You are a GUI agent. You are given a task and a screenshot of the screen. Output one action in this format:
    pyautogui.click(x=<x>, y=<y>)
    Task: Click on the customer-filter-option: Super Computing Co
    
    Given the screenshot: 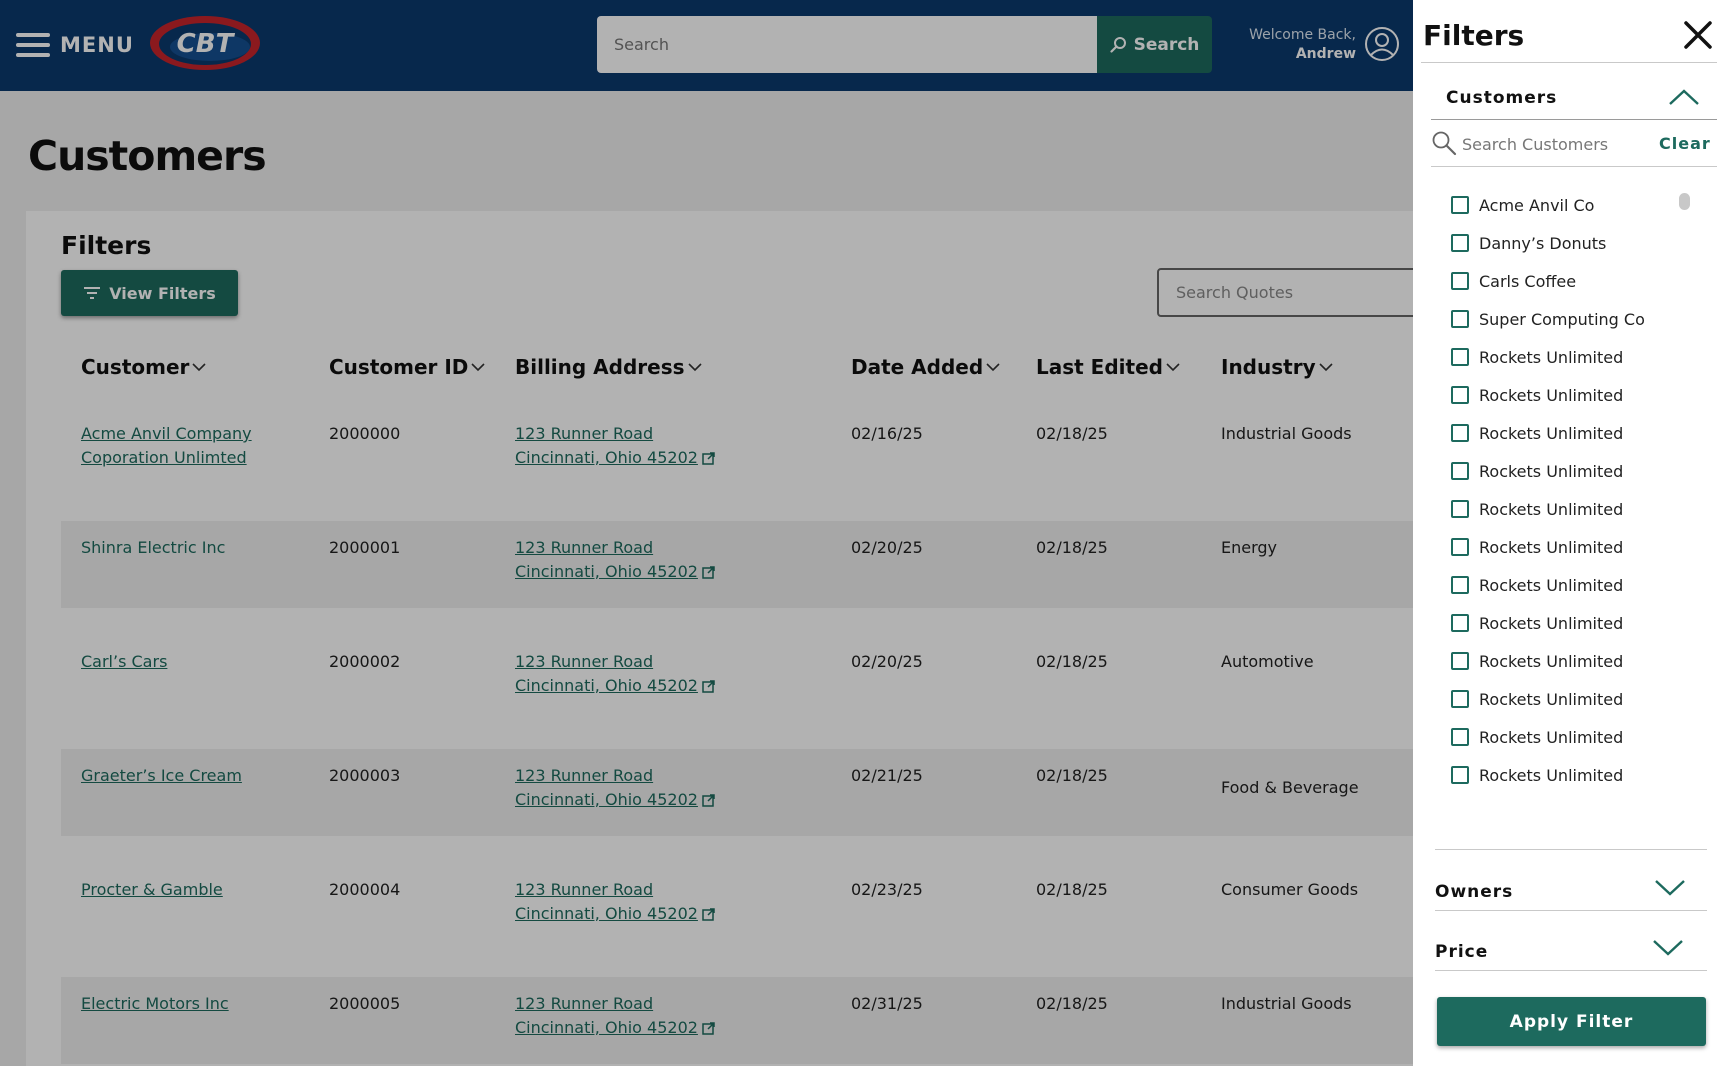 What is the action you would take?
    pyautogui.click(x=1548, y=319)
    